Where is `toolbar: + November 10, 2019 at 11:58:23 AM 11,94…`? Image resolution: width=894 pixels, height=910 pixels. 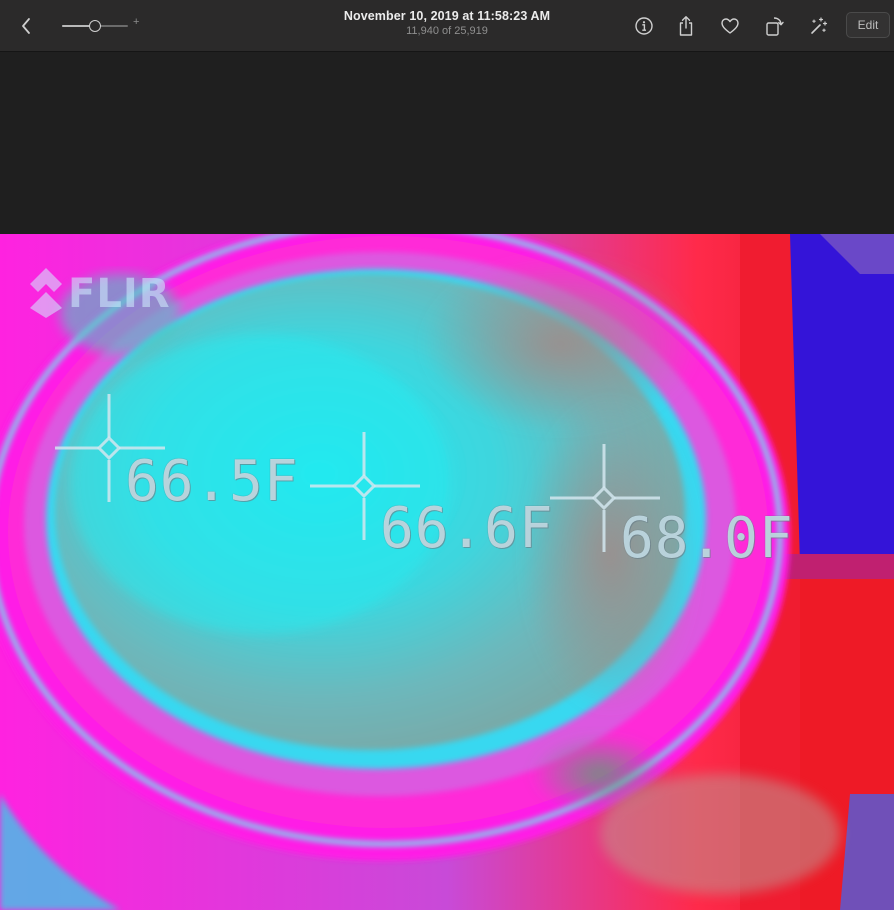 toolbar: + November 10, 2019 at 11:58:23 AM 11,94… is located at coordinates (447, 26).